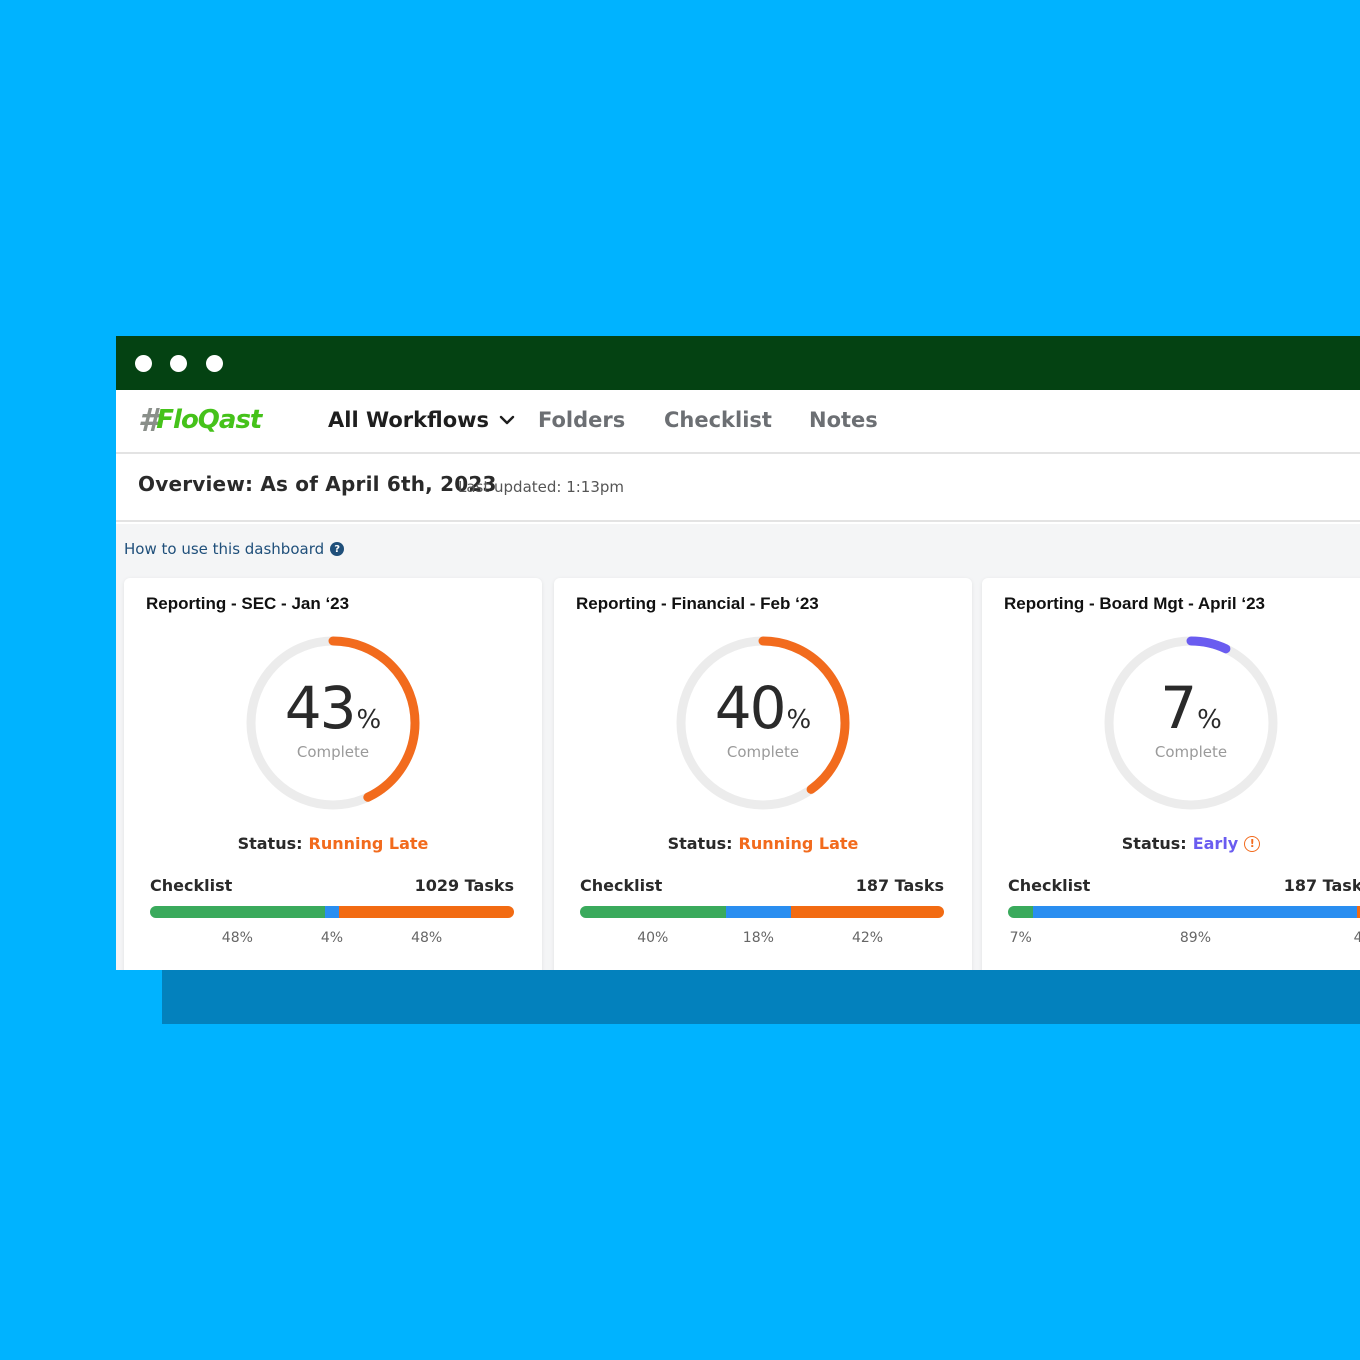 The width and height of the screenshot is (1360, 1360). I want to click on percent-row: 40 %, so click(763, 708).